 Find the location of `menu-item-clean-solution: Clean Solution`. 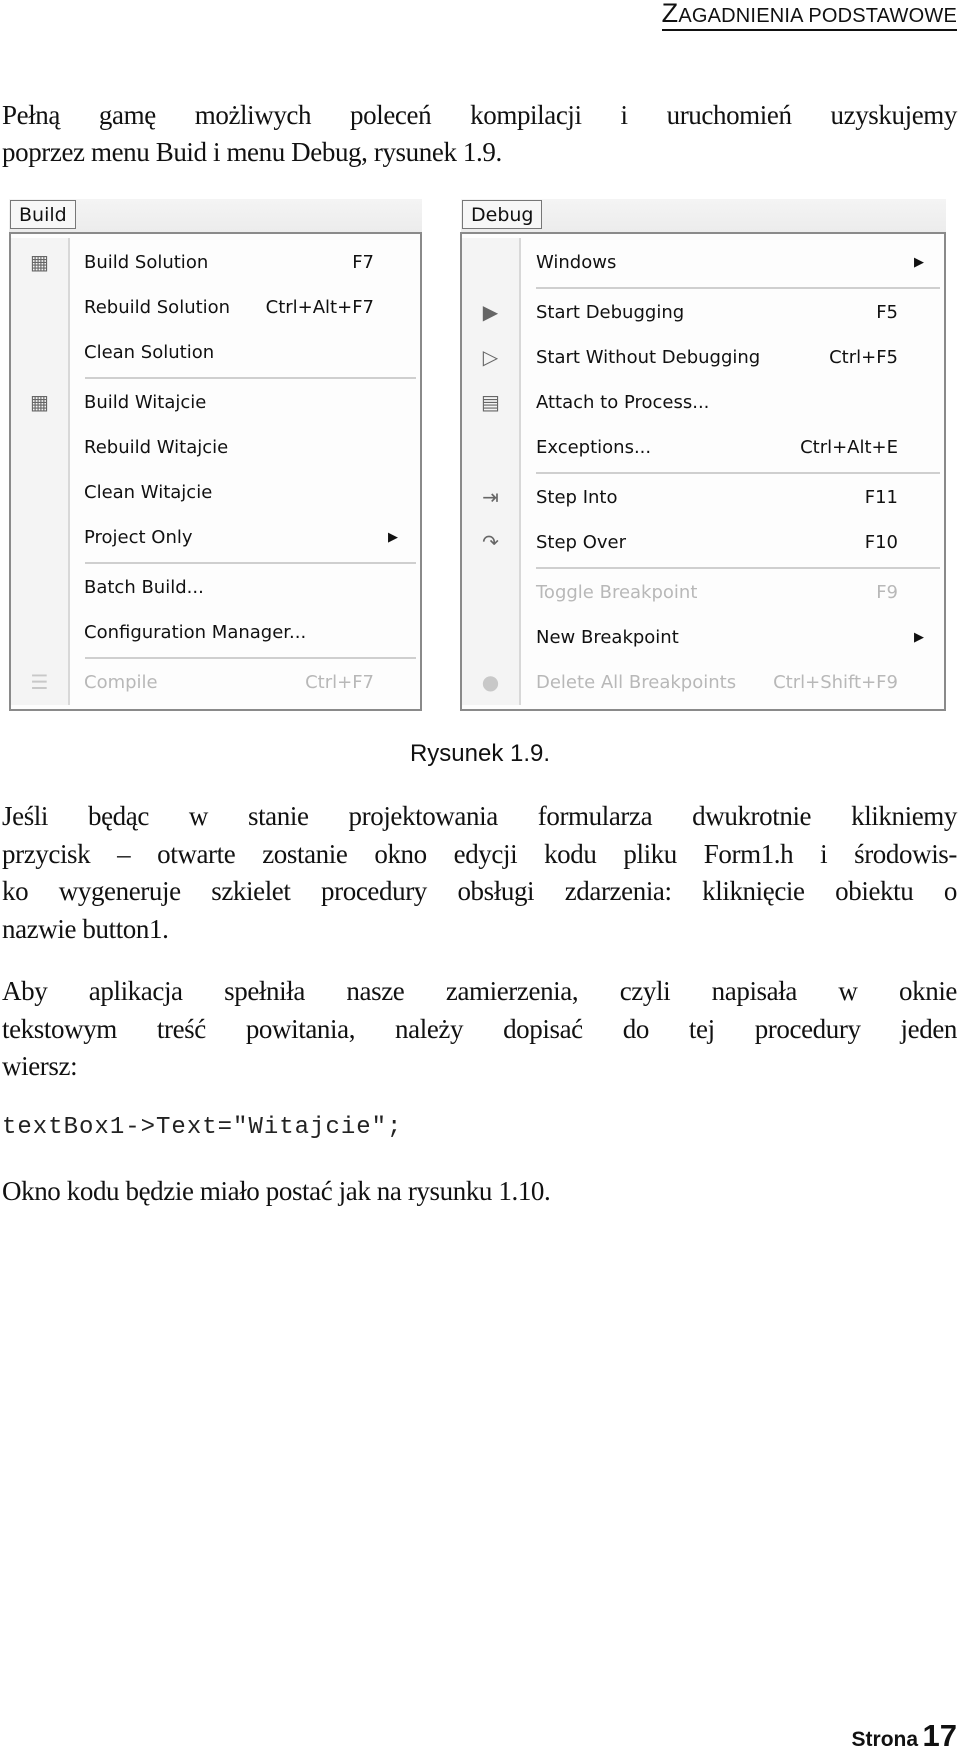

menu-item-clean-solution: Clean Solution is located at coordinates (215, 352).